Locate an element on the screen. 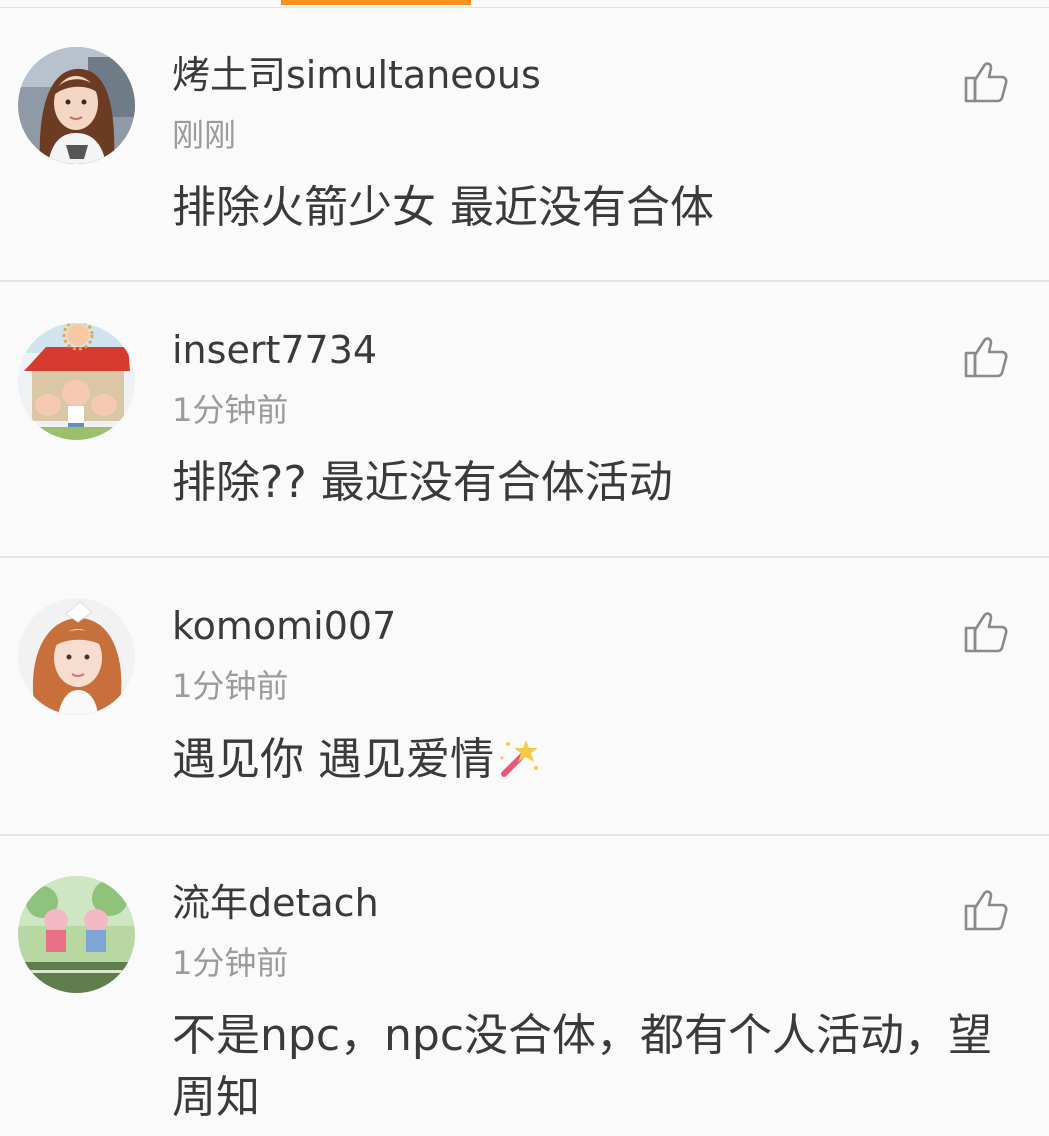  magic-wand-emoji is located at coordinates (519, 765).